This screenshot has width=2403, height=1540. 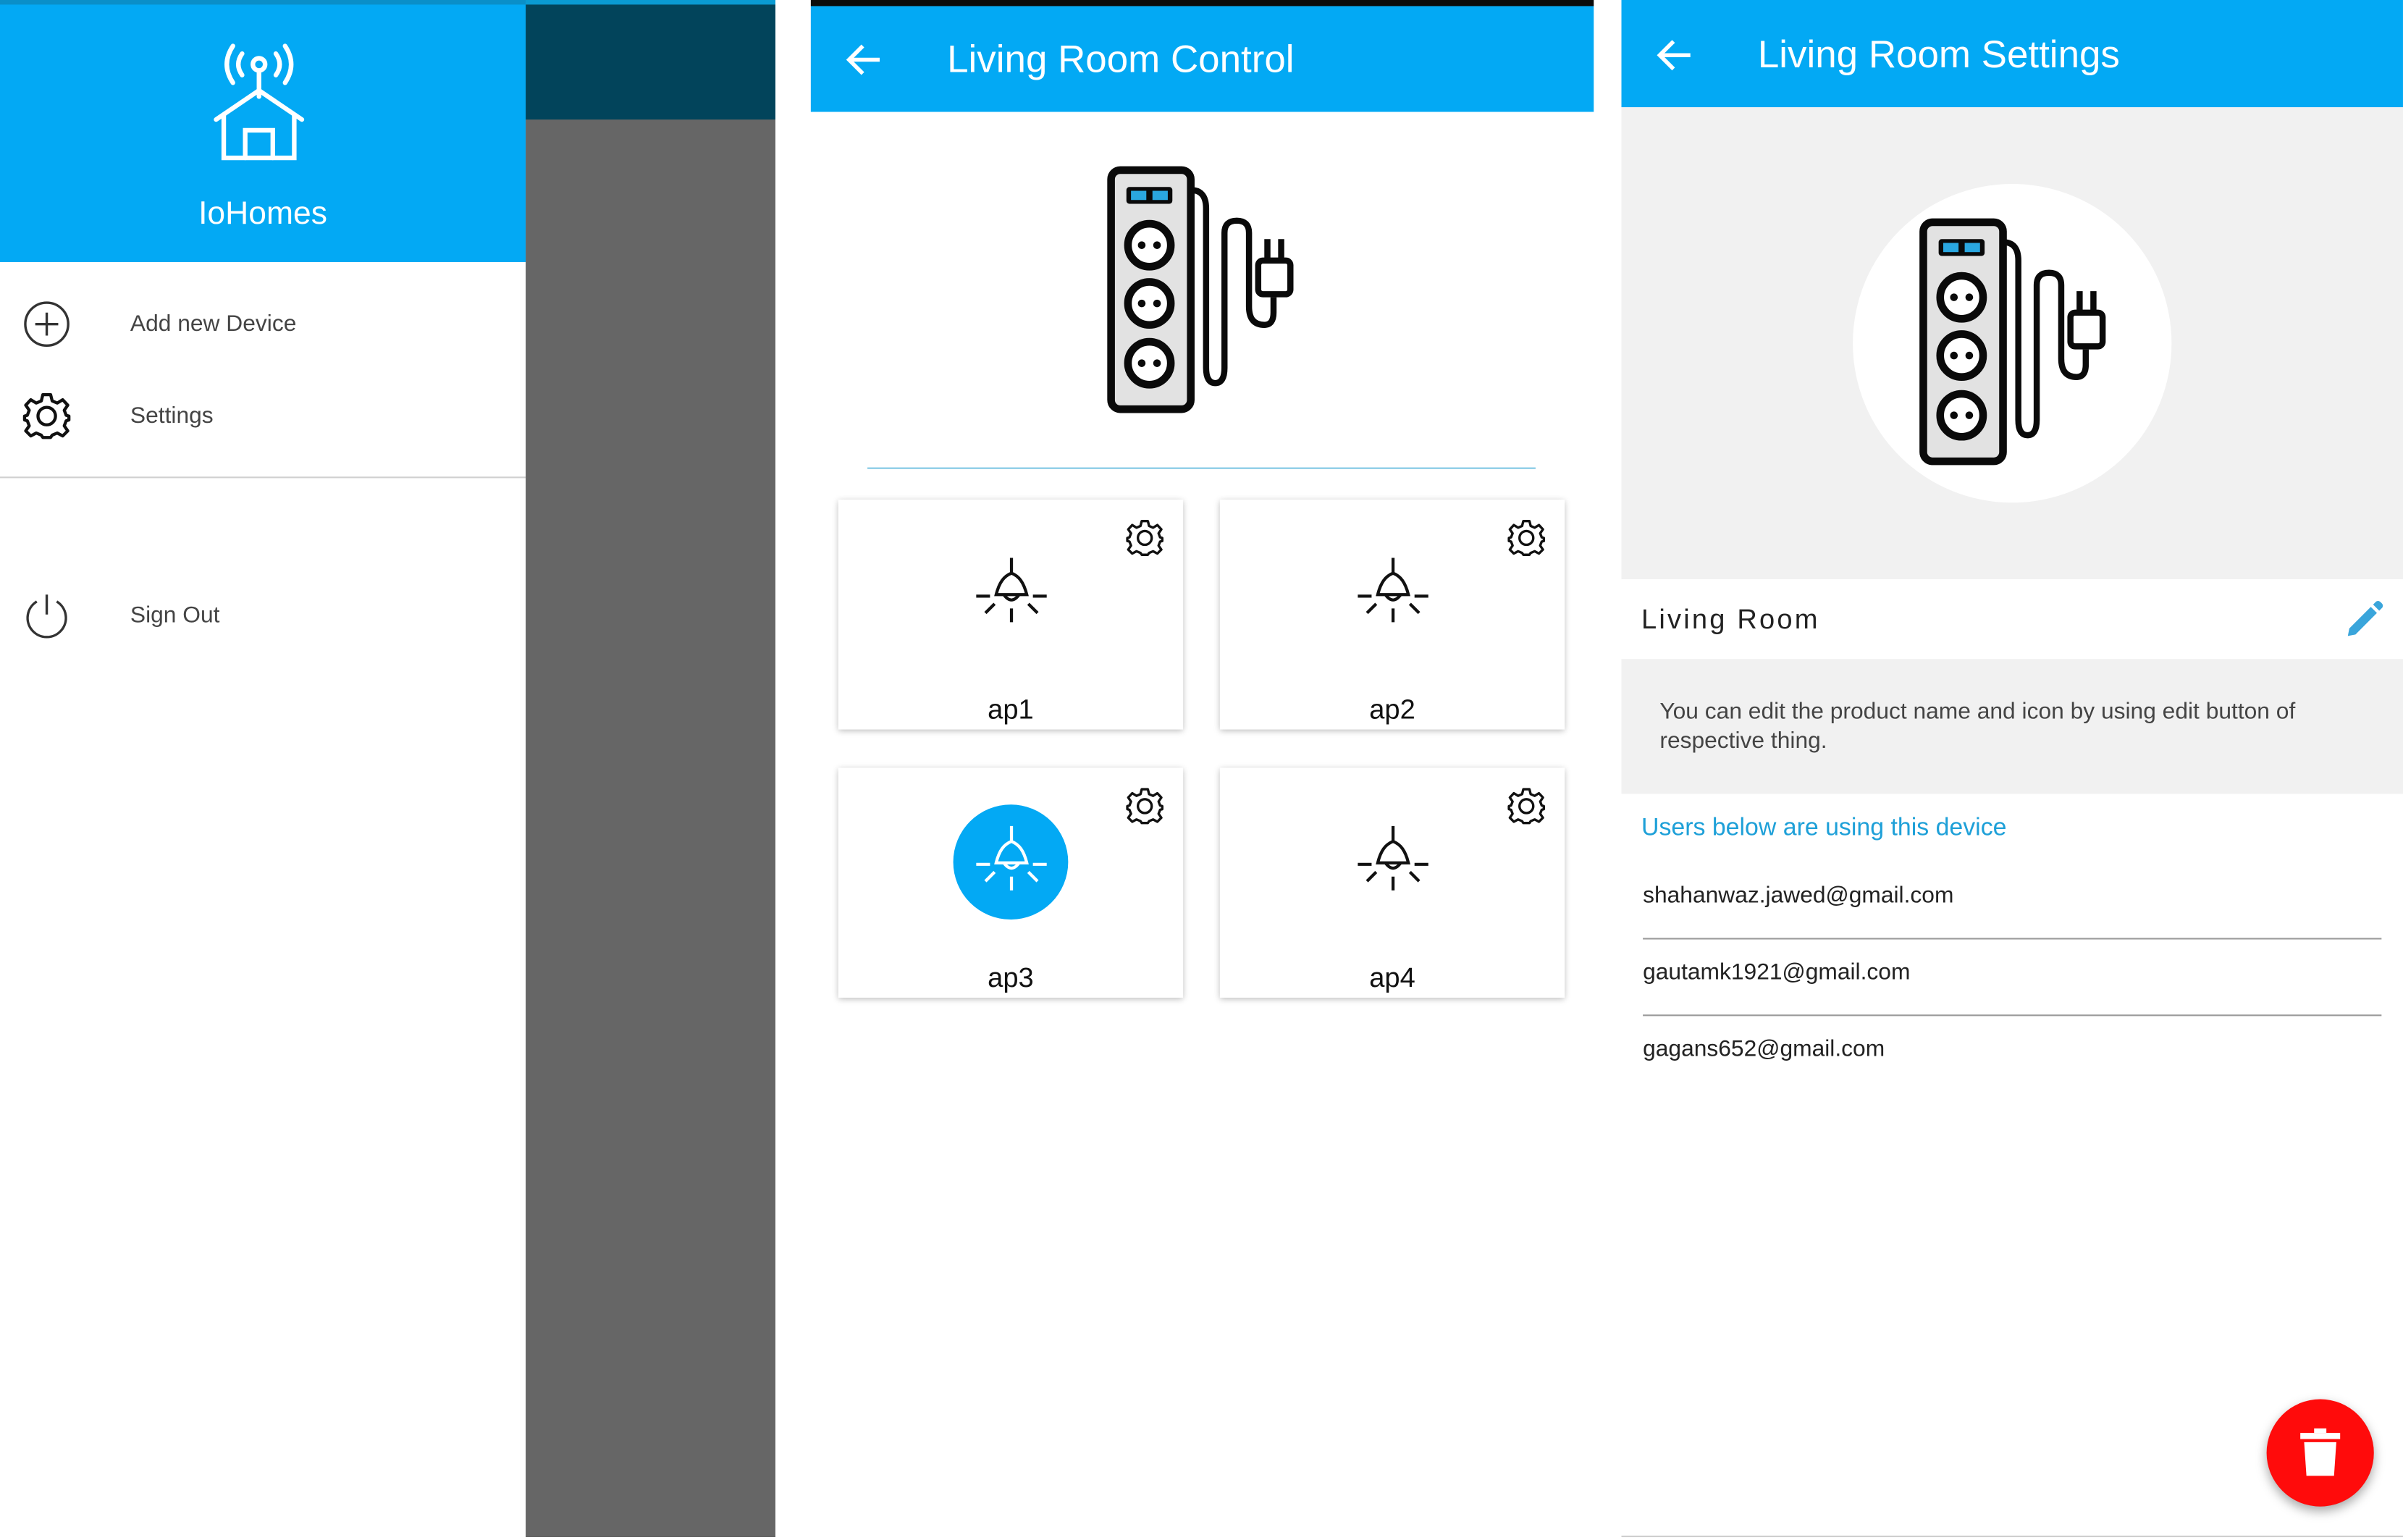 I want to click on plus-circle-icon, so click(x=47, y=323).